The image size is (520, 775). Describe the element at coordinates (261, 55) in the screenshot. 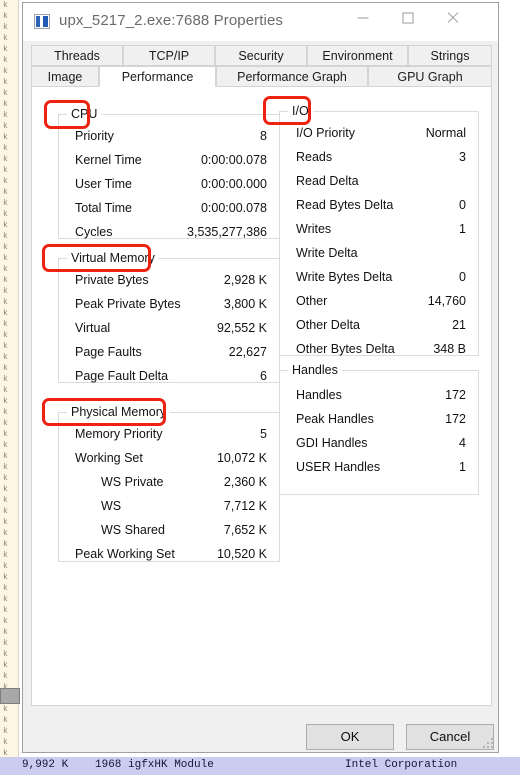

I see `tab-security: Security` at that location.